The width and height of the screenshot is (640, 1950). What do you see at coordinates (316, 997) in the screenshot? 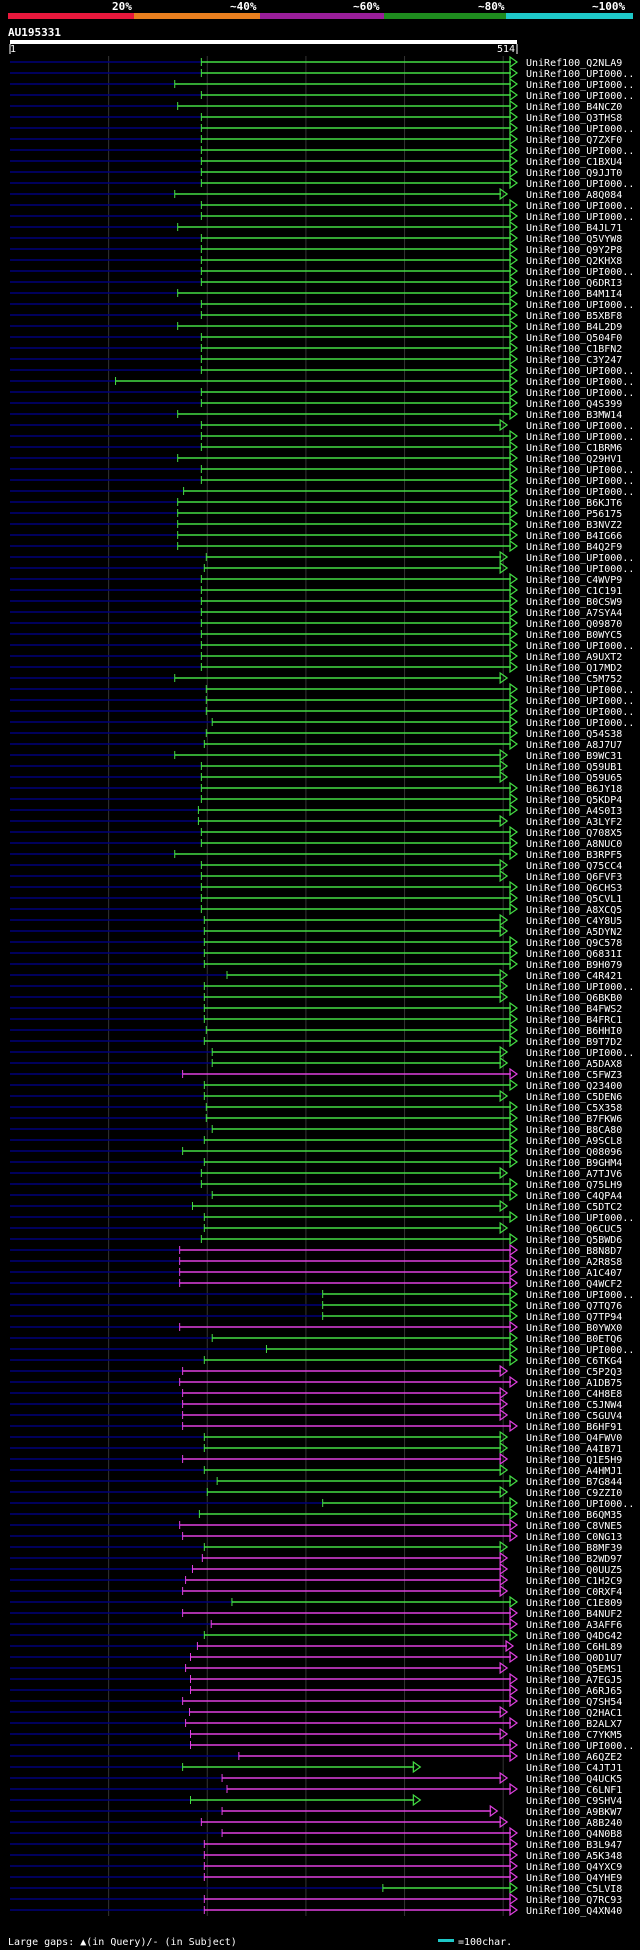
I see `hit-row: UniRef100_Q6BKB0` at bounding box center [316, 997].